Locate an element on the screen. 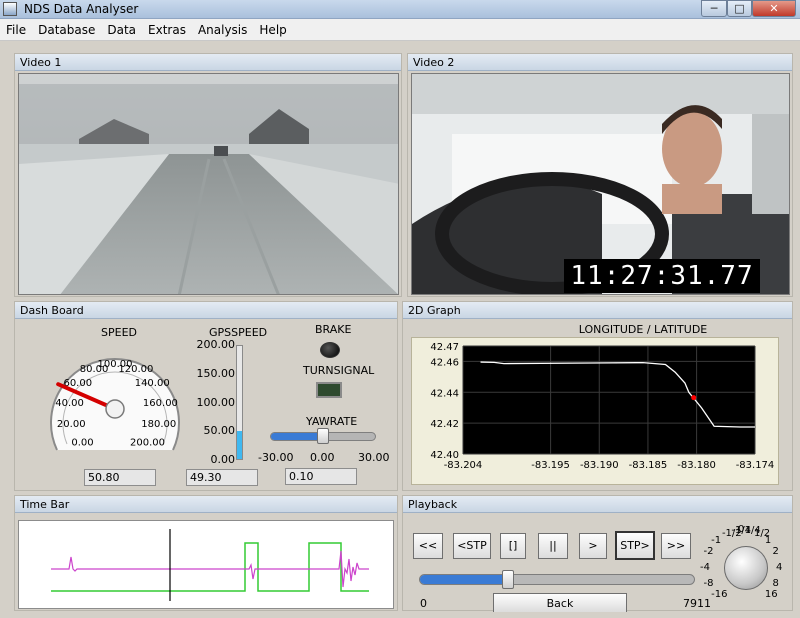 The width and height of the screenshot is (800, 618). gpsspeed-fill is located at coordinates (239, 445).